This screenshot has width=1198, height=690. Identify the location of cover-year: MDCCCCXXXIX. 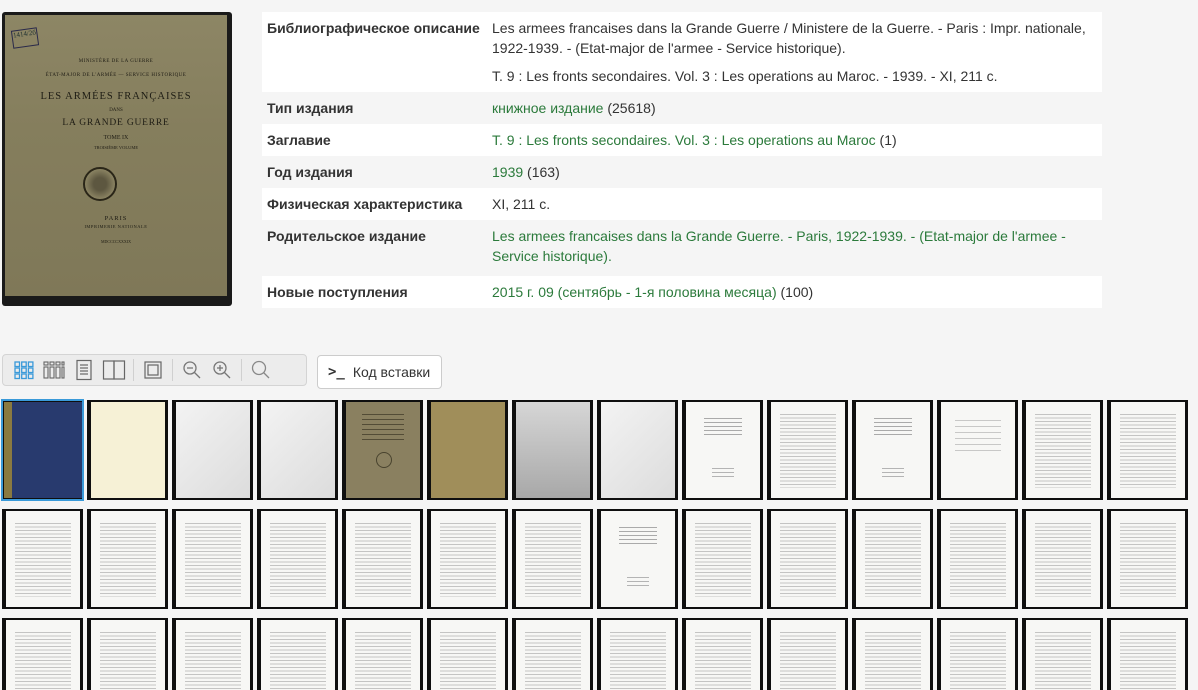
(115, 241).